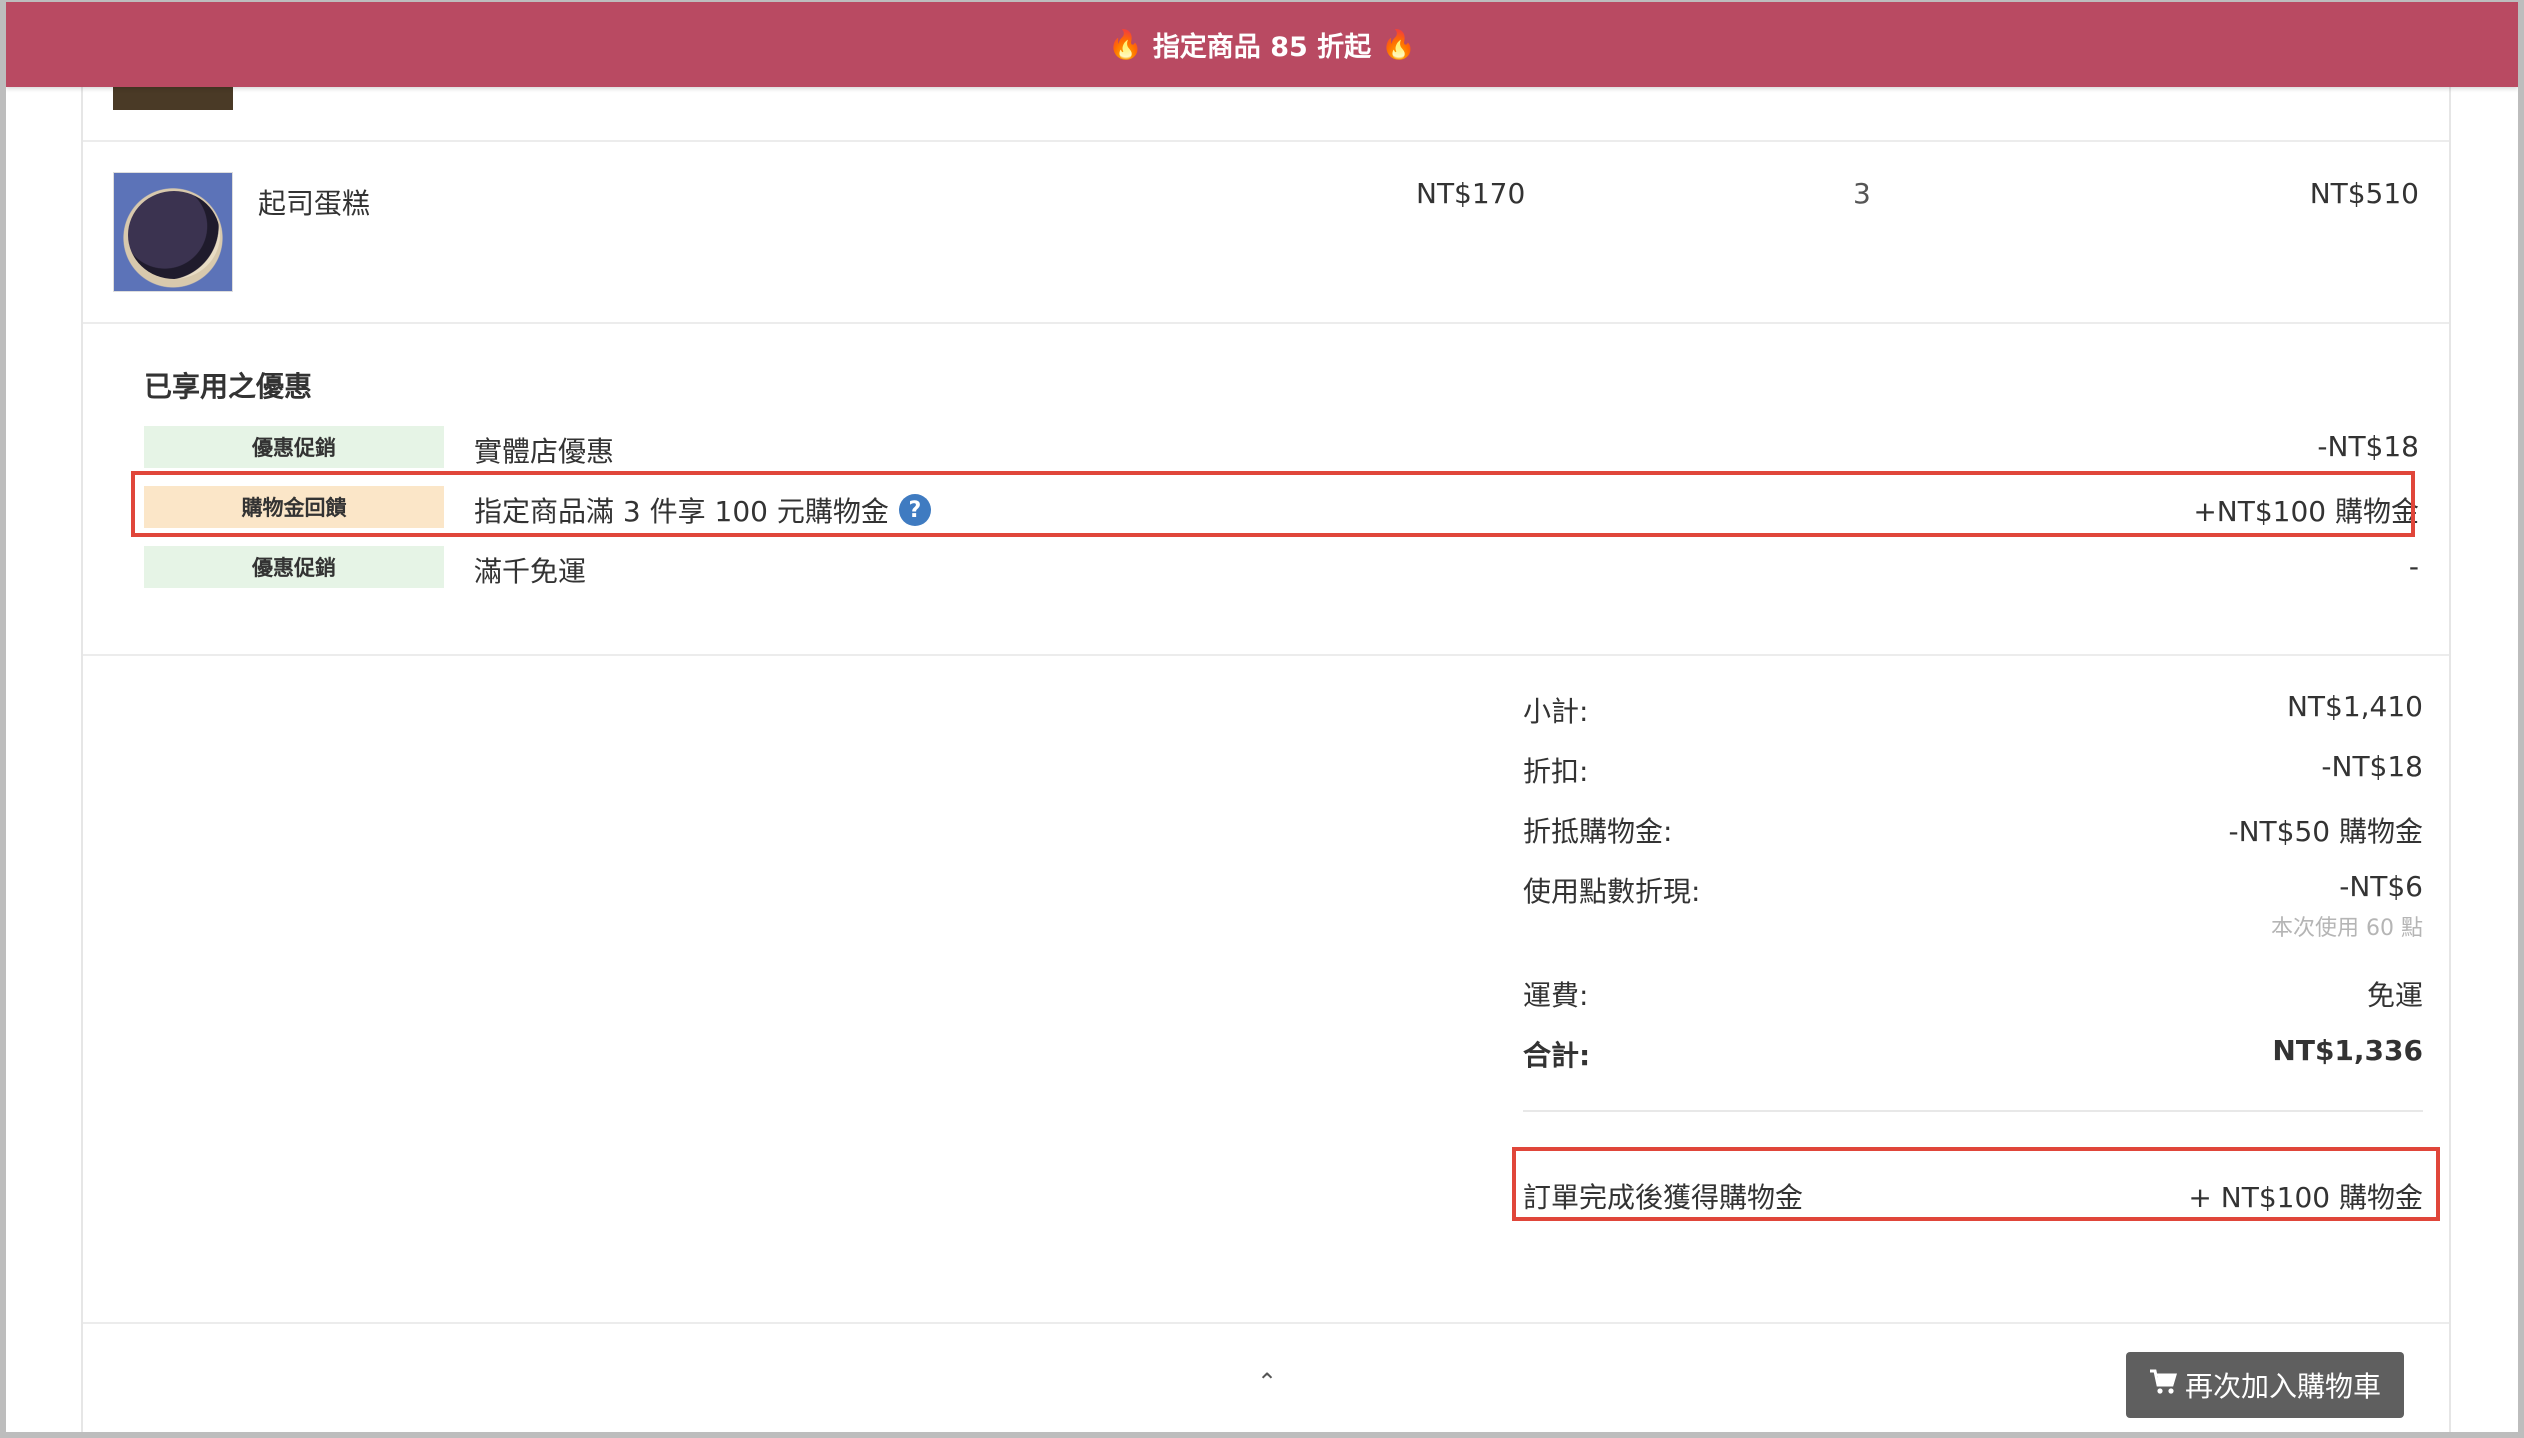 Image resolution: width=2524 pixels, height=1438 pixels. What do you see at coordinates (2364, 193) in the screenshot?
I see `product-line-total: NT$510` at bounding box center [2364, 193].